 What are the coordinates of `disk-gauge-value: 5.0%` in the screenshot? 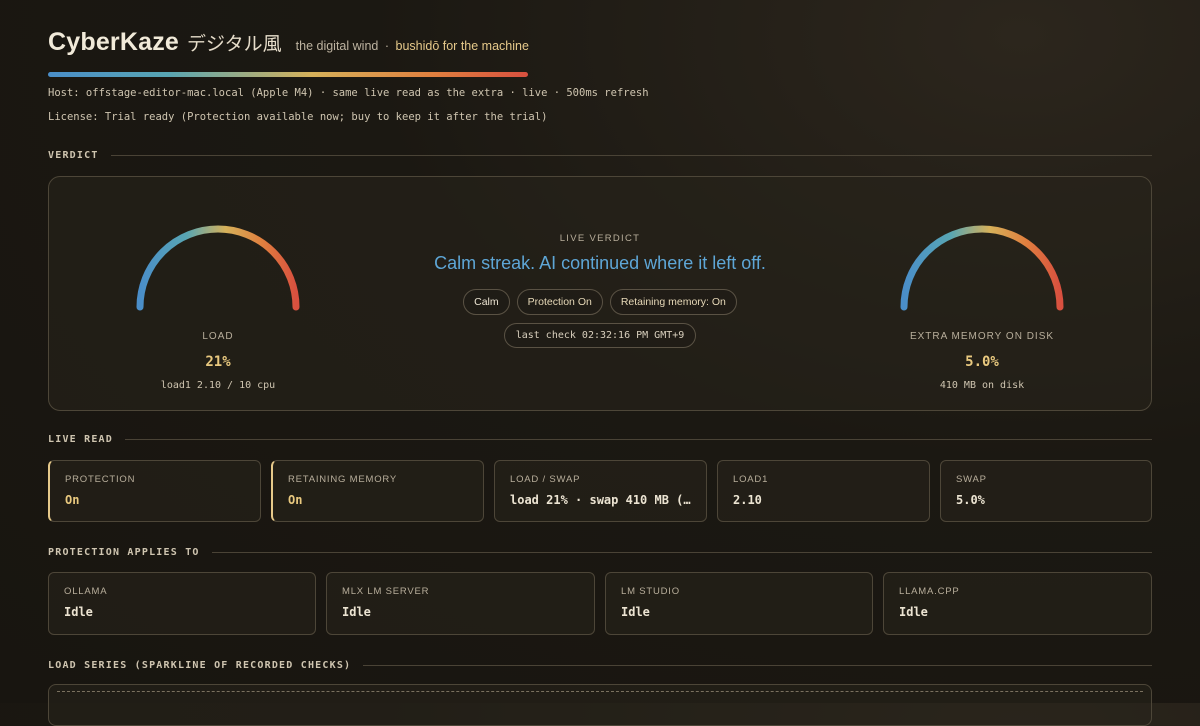 It's located at (982, 362).